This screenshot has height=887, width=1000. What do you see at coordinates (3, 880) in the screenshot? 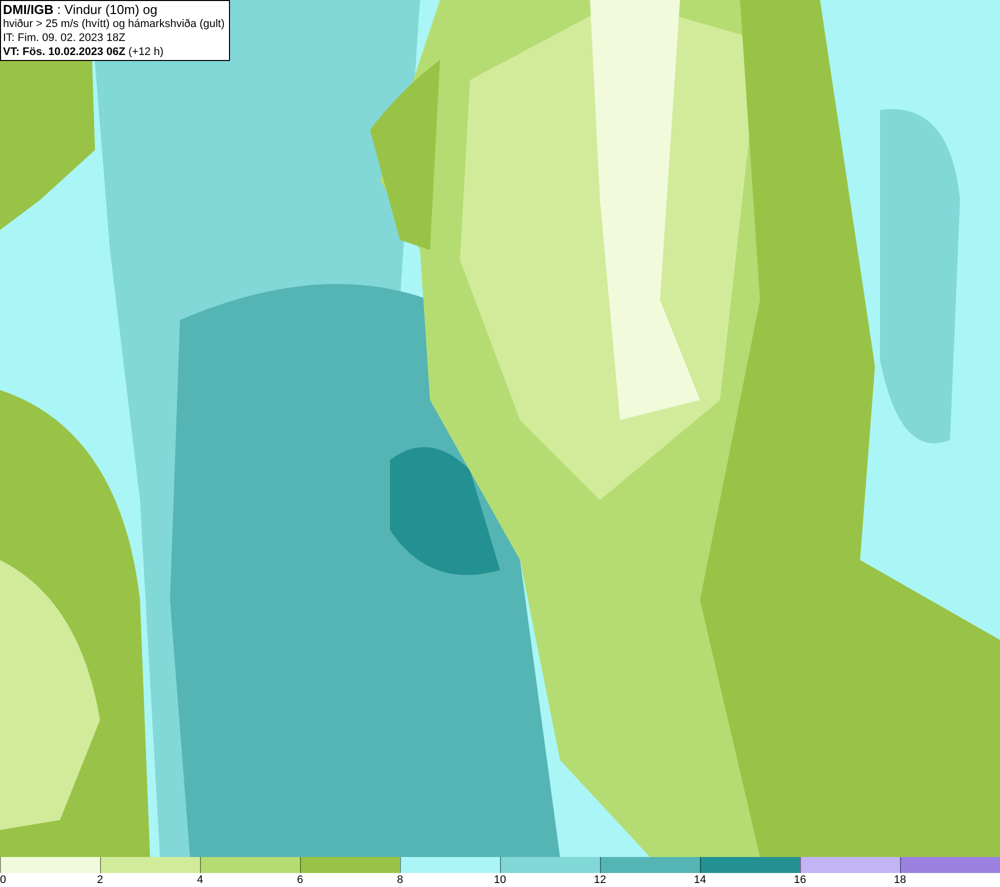
I see `legend-label: 0` at bounding box center [3, 880].